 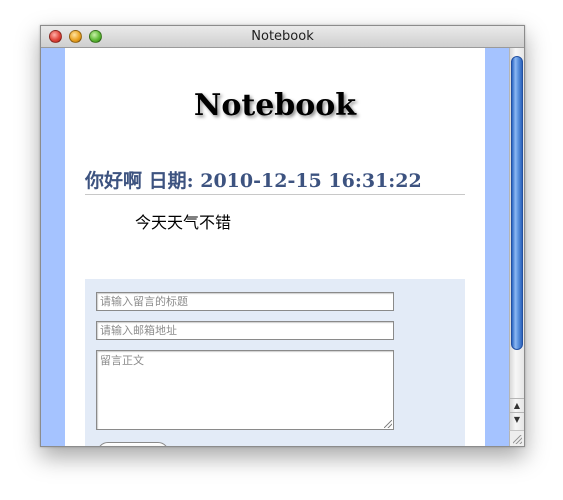 What do you see at coordinates (245, 390) in the screenshot?
I see `comment-body-textarea` at bounding box center [245, 390].